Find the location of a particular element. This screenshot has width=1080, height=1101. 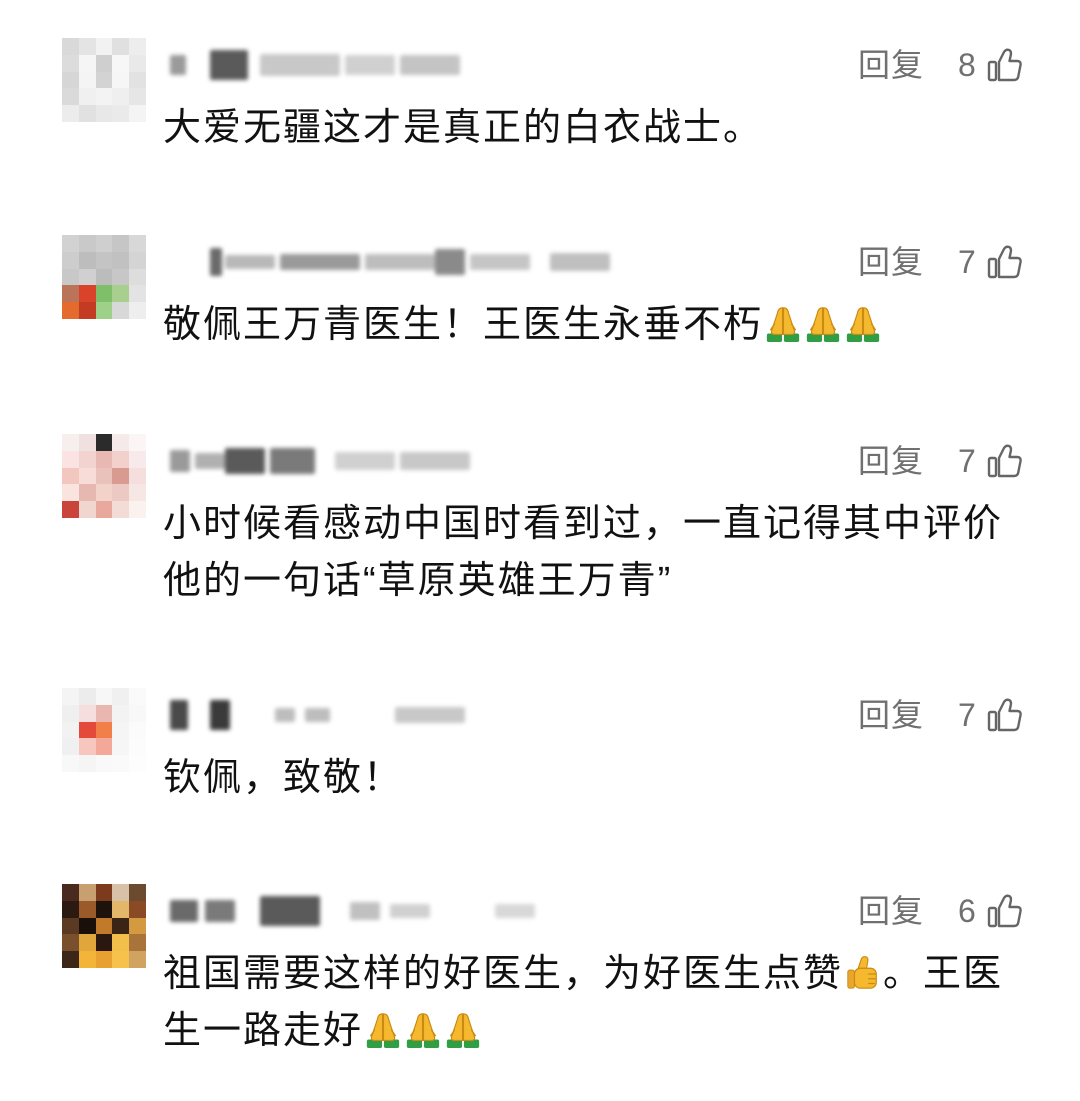

comment-text-segment: 他的一句话“草原英雄王万青” is located at coordinates (418, 581).